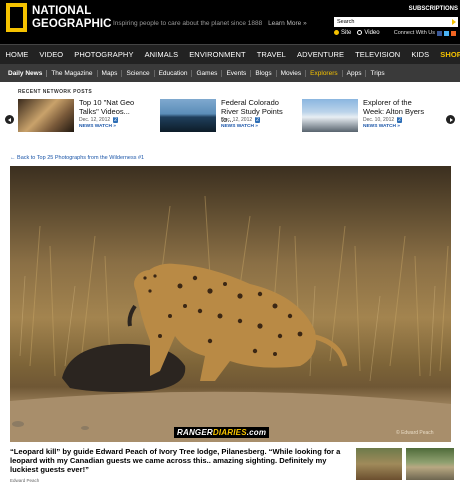  What do you see at coordinates (138, 73) in the screenshot?
I see `subnav-science: Science` at bounding box center [138, 73].